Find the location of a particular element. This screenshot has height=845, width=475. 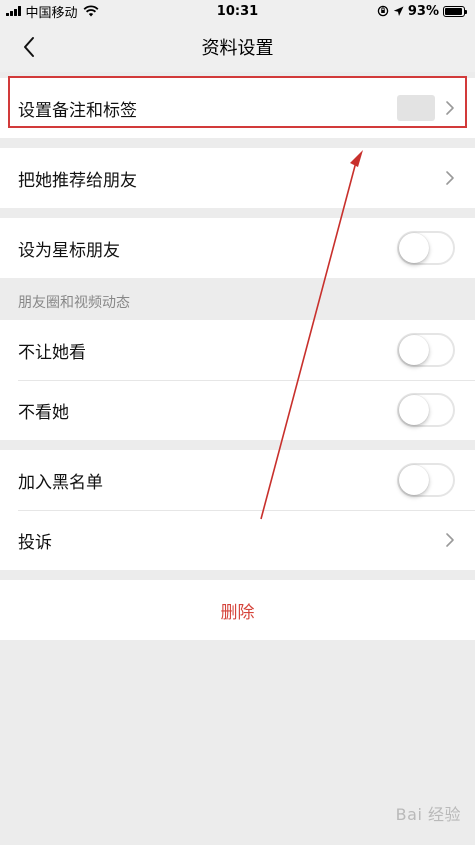

battery-fill is located at coordinates (453, 11).